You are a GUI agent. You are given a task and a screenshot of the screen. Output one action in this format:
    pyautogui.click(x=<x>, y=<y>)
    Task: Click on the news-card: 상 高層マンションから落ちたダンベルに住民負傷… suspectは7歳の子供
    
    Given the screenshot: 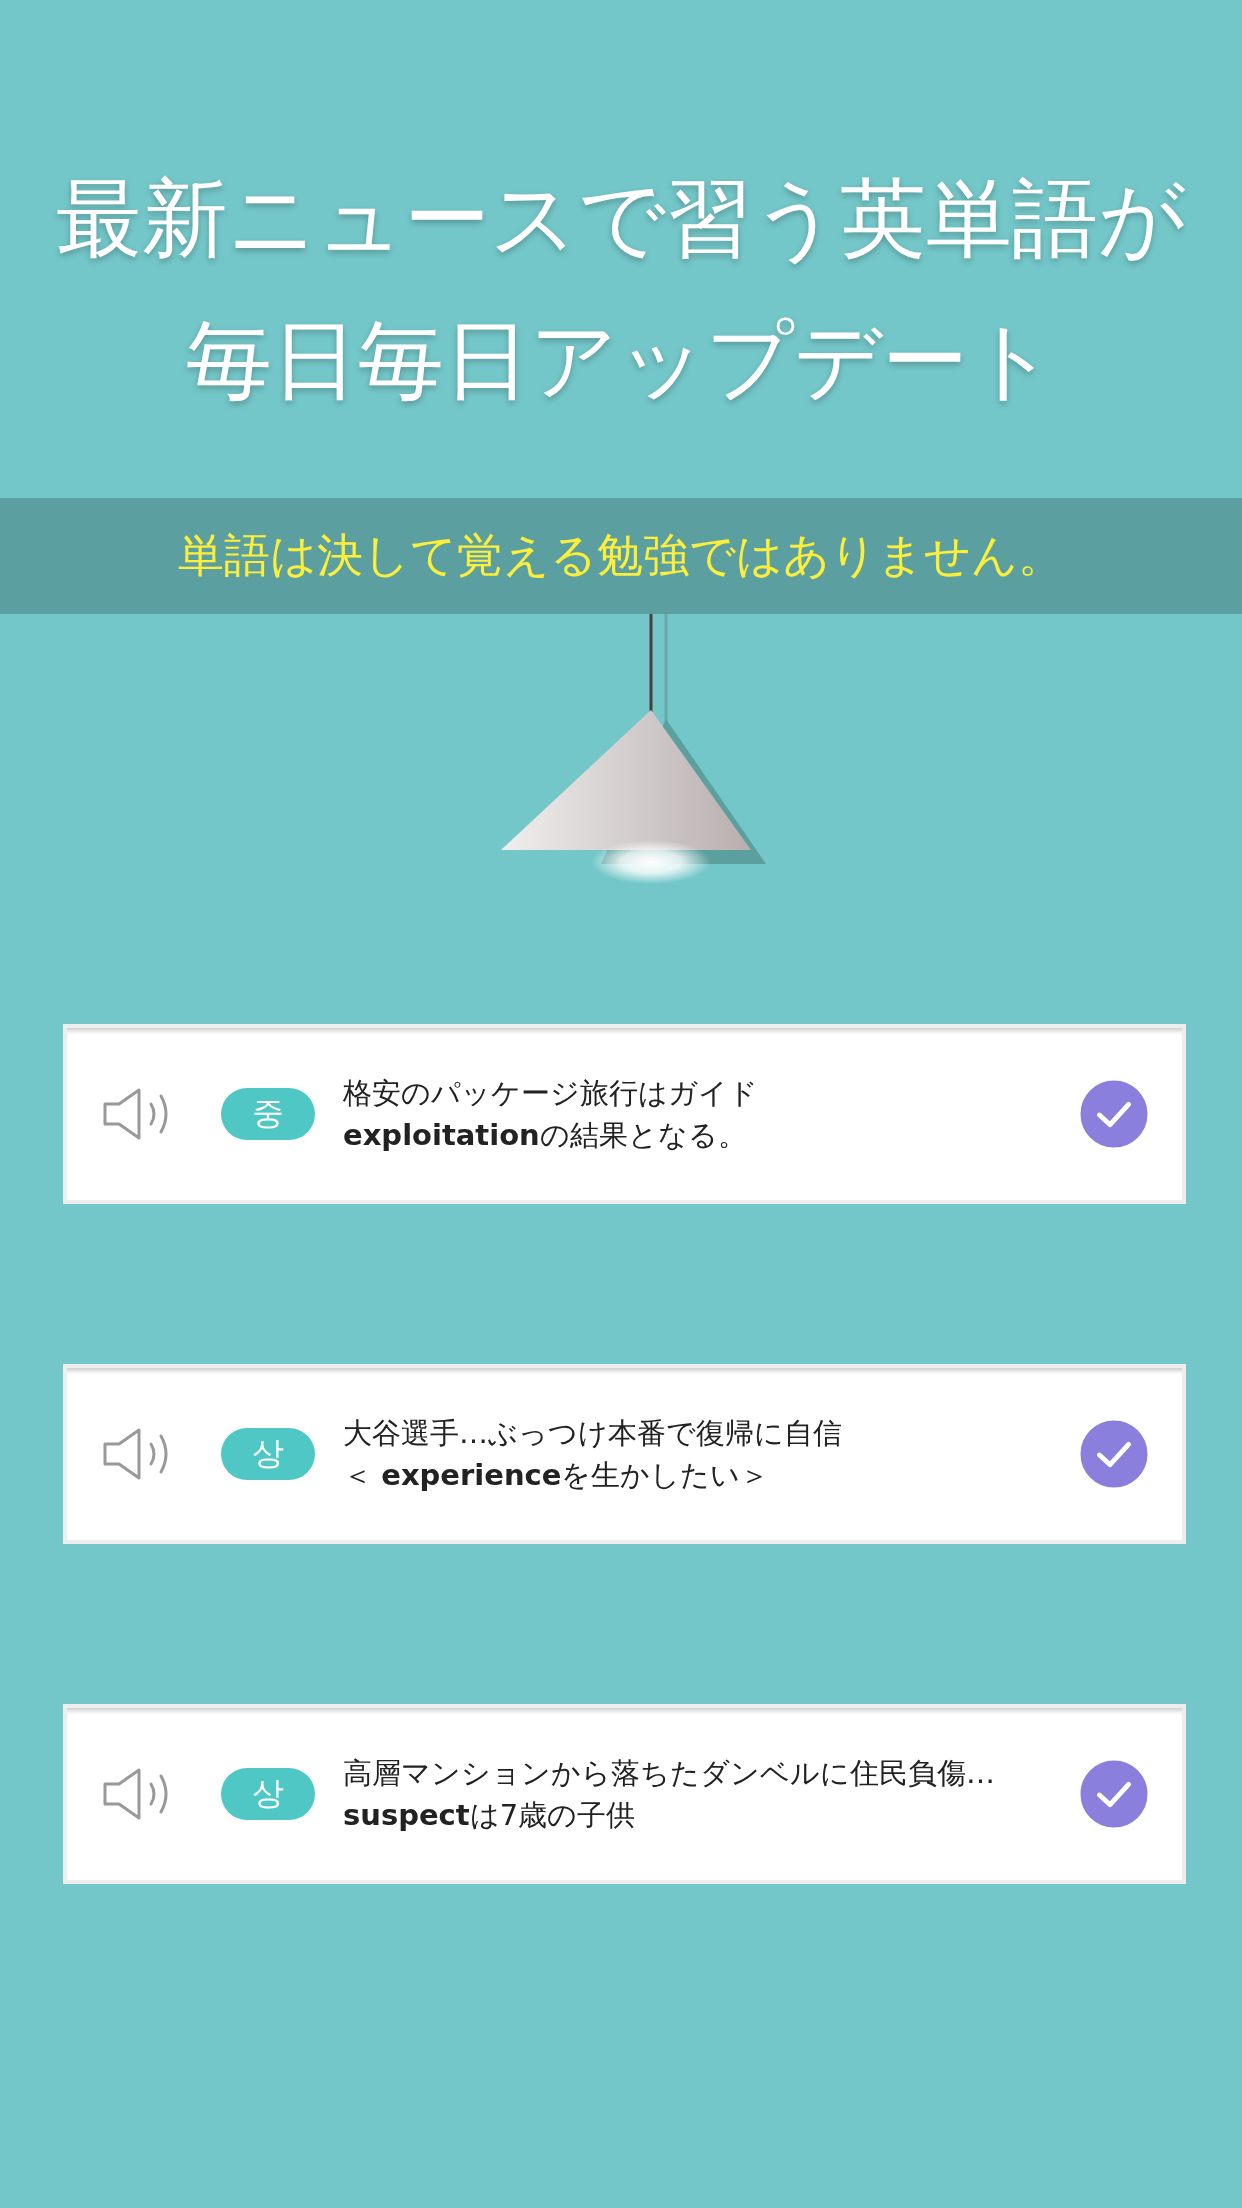 What is the action you would take?
    pyautogui.click(x=624, y=1794)
    